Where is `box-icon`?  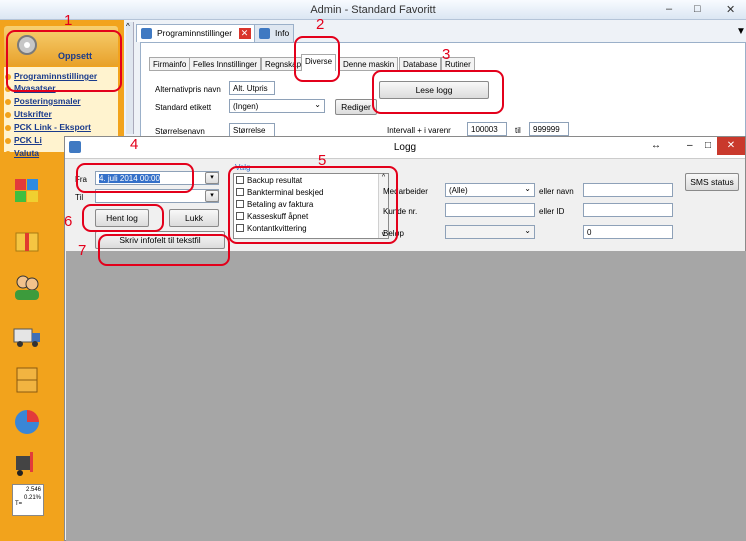 box-icon is located at coordinates (27, 240).